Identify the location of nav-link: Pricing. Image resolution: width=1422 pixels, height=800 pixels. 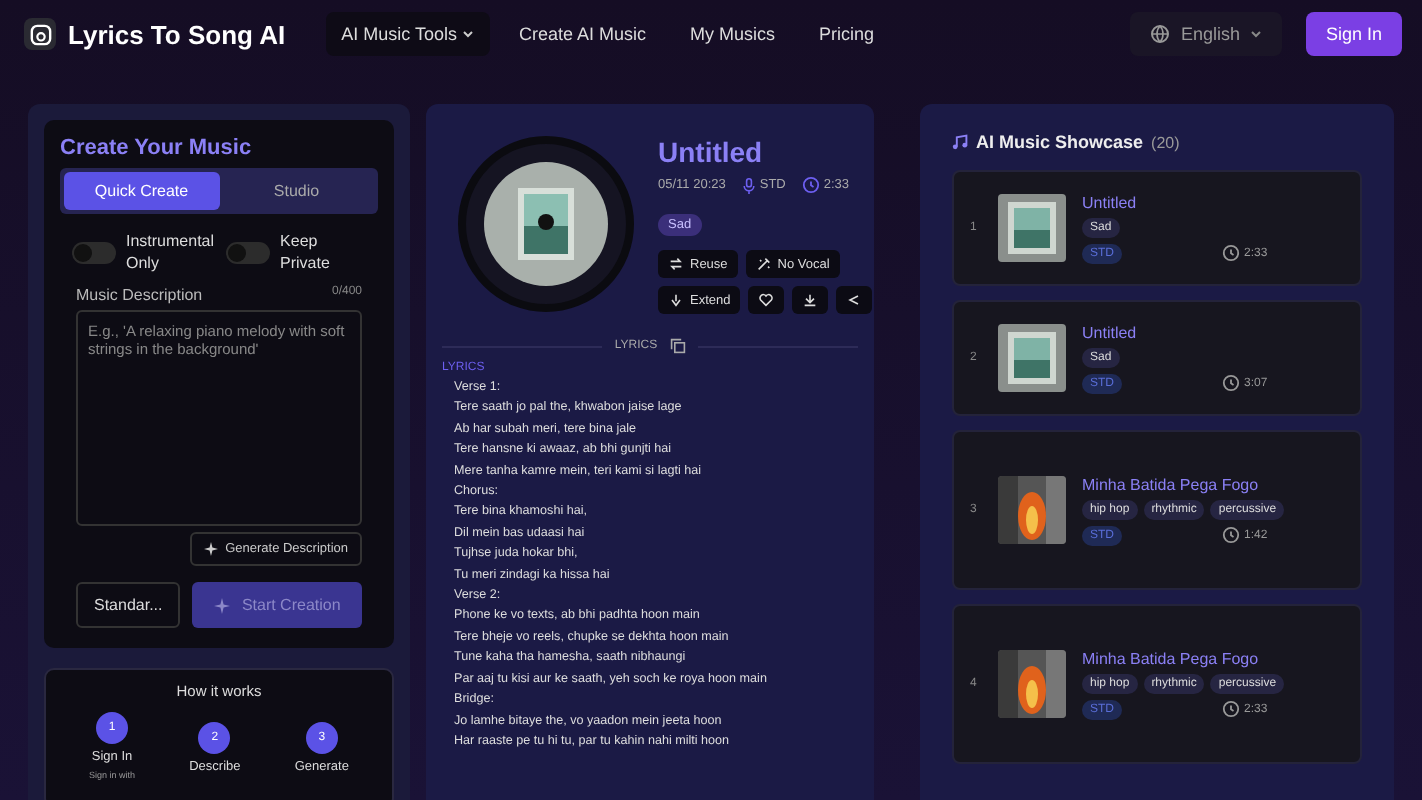
(846, 34).